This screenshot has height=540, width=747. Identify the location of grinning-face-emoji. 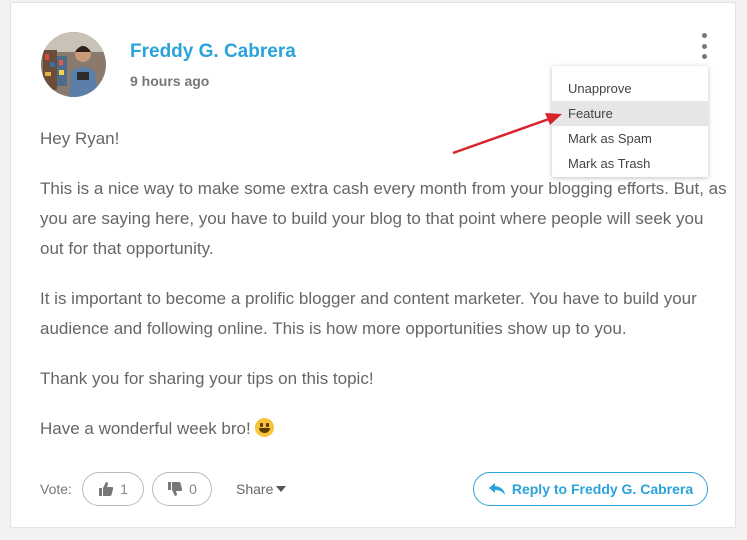
(265, 427).